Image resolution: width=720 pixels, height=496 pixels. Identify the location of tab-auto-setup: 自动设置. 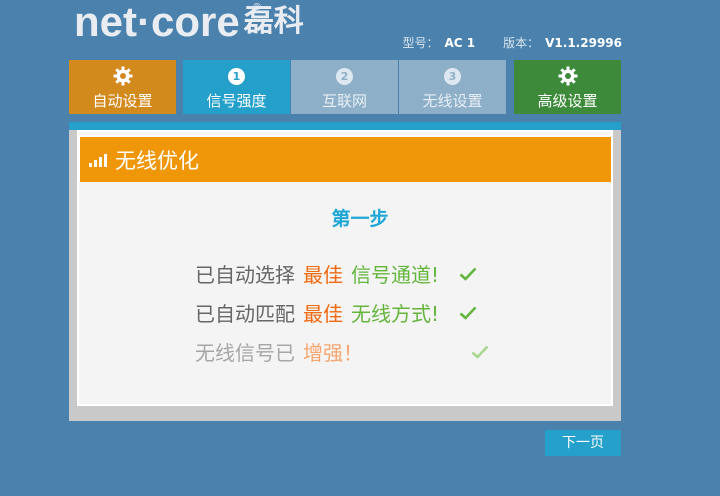
(122, 87).